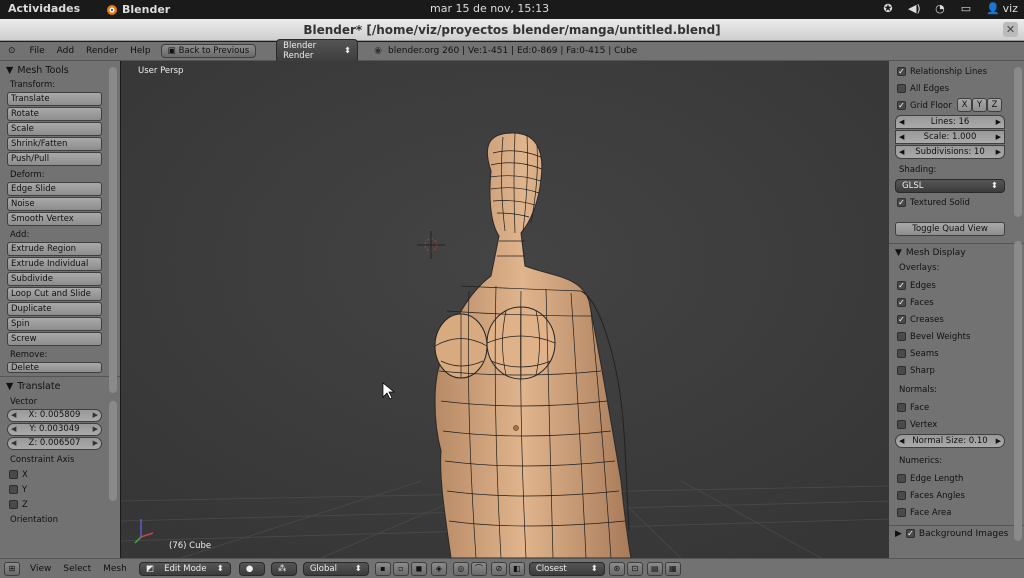 Image resolution: width=1024 pixels, height=578 pixels. I want to click on rotate-button: Rotate, so click(54, 114).